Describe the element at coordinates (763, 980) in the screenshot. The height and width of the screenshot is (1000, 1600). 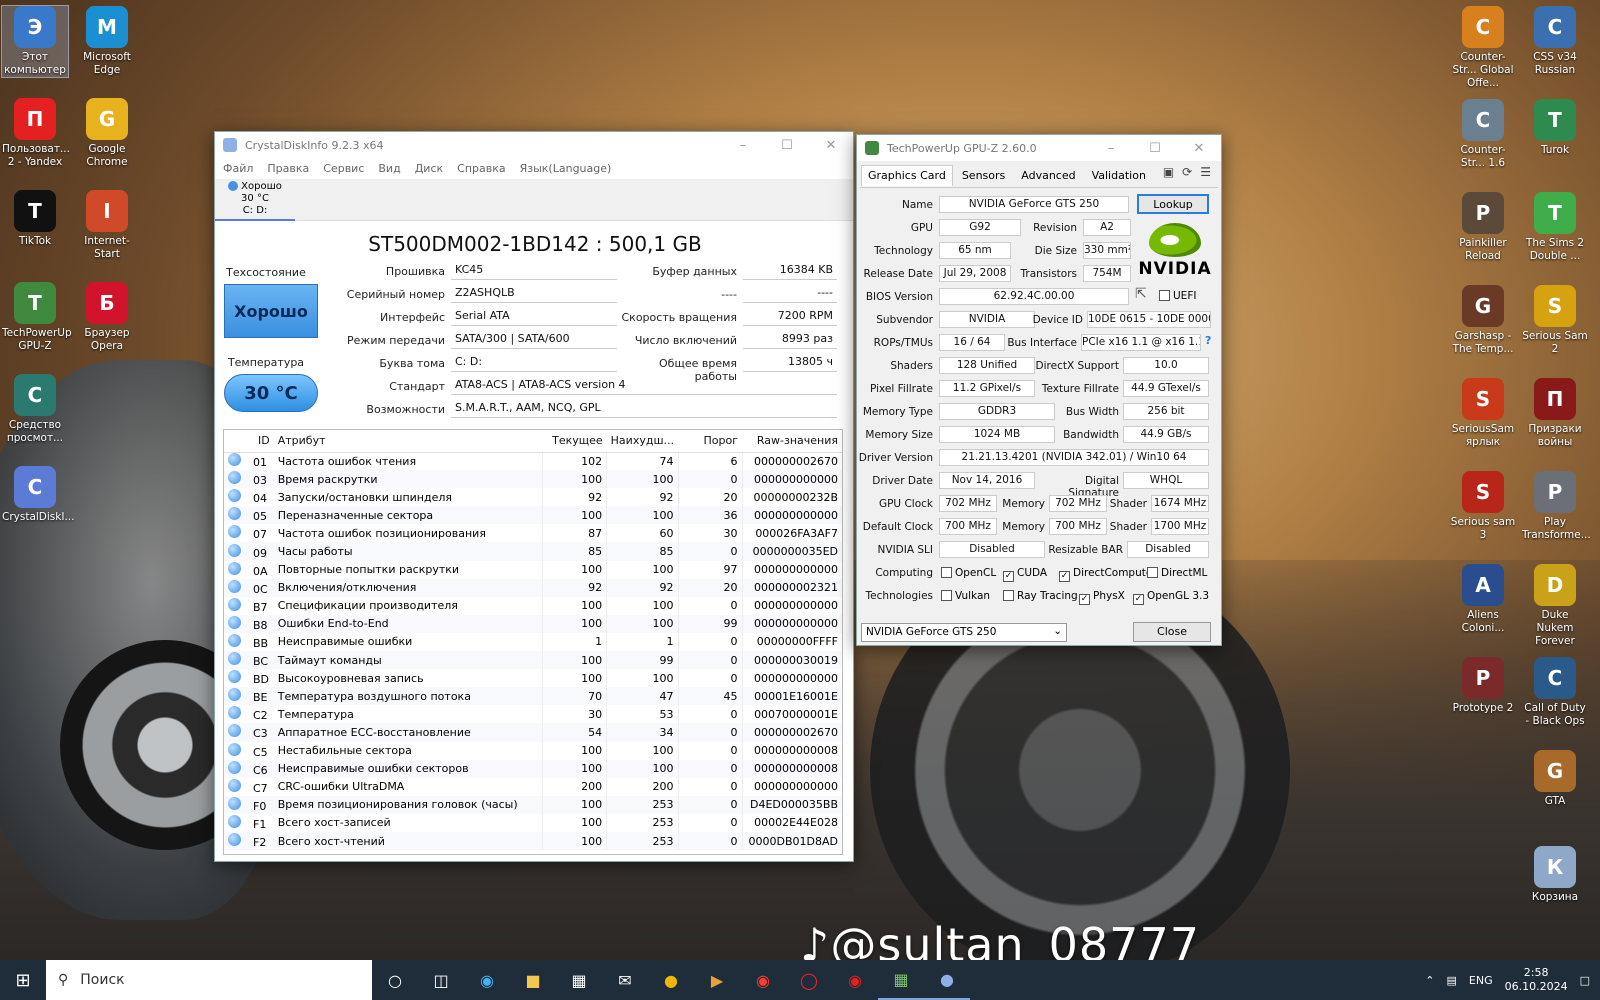
I see `yandex-browser-icon: ◉` at that location.